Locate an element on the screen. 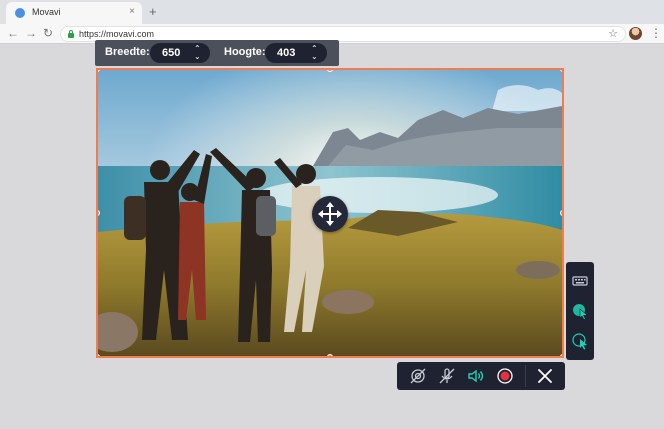  browser-menu-icon: ⋮ is located at coordinates (656, 33).